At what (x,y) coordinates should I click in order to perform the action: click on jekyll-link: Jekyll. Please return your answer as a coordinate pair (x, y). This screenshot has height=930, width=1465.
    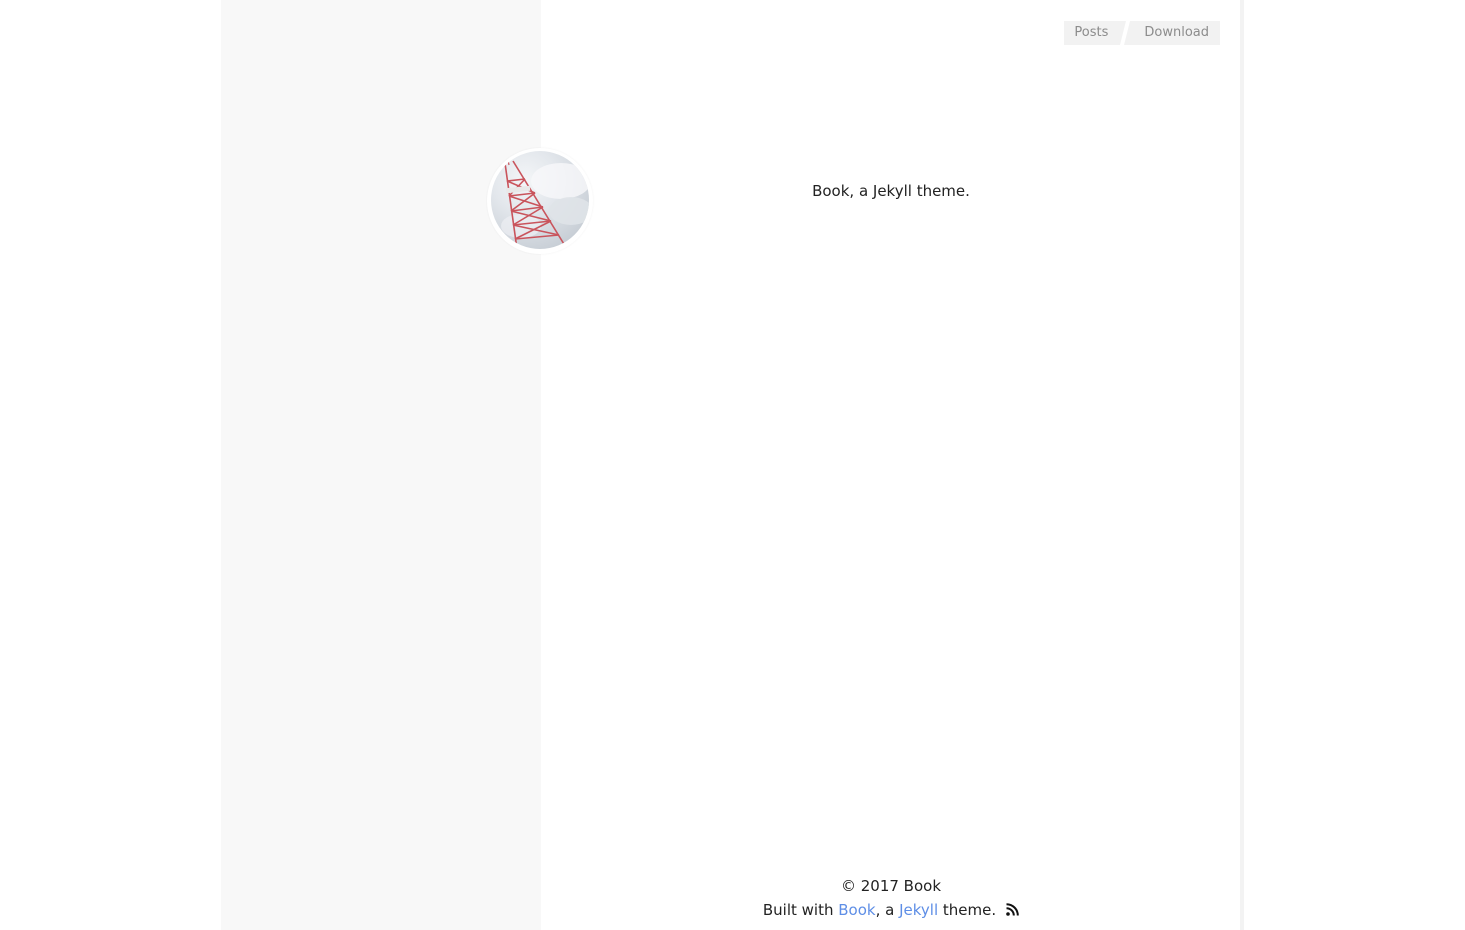
    Looking at the image, I should click on (918, 910).